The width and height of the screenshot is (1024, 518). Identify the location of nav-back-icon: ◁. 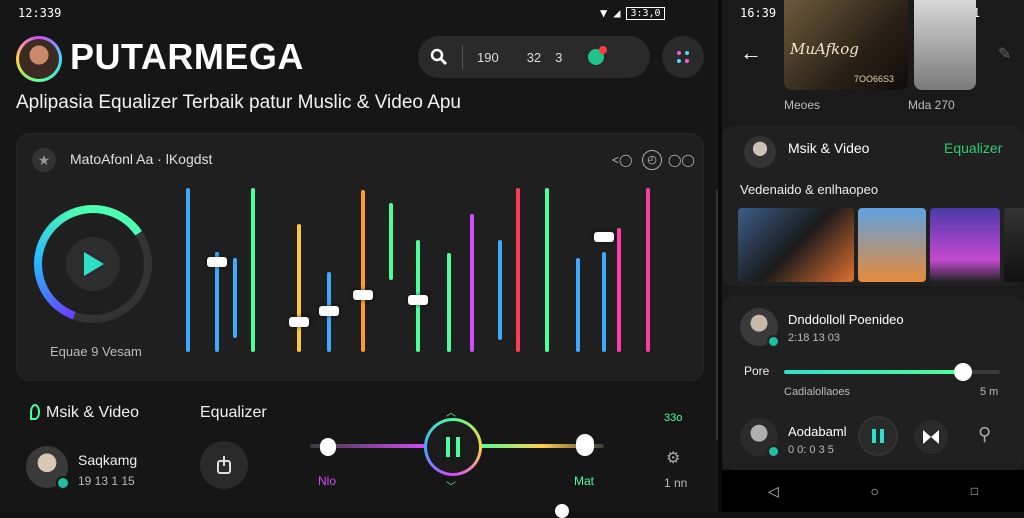
(773, 491).